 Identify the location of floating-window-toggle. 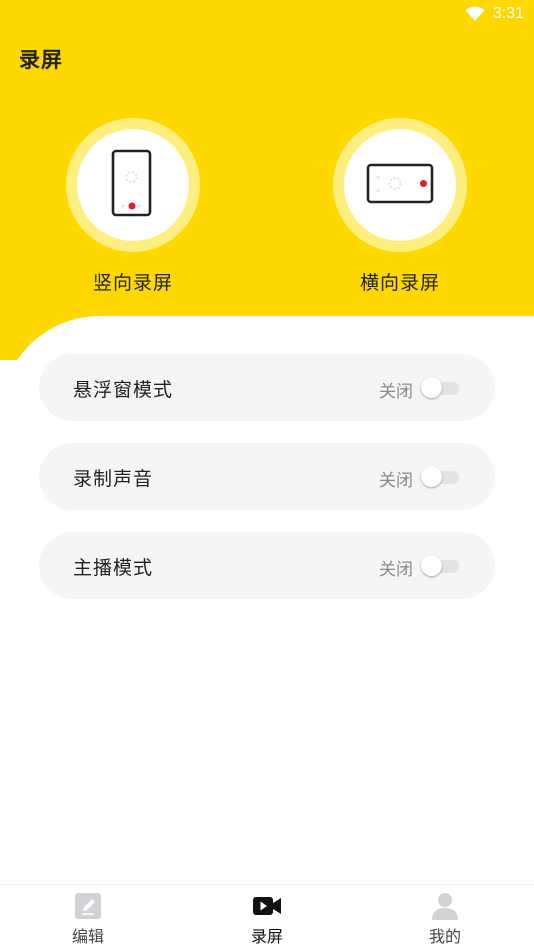
(441, 388).